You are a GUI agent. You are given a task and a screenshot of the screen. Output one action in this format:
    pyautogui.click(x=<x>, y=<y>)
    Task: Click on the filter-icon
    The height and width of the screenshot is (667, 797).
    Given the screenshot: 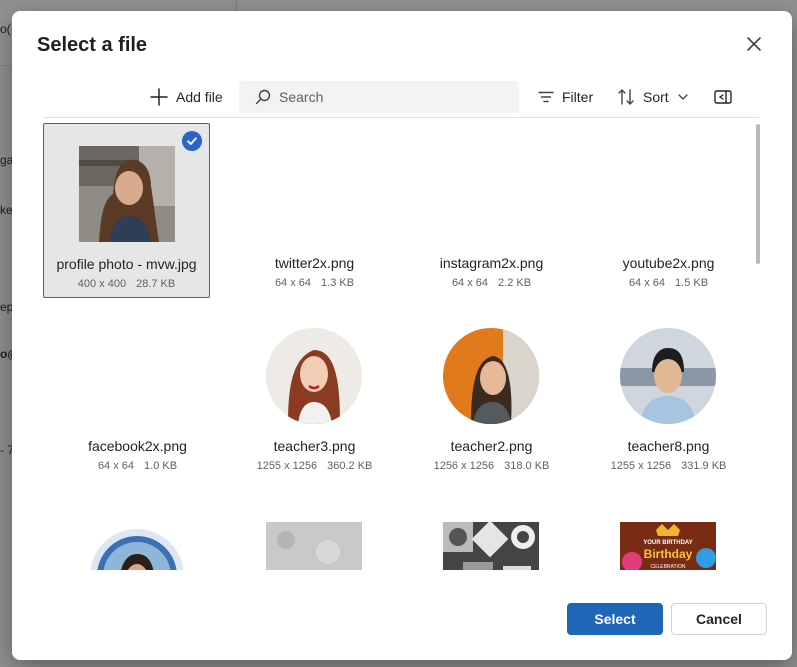 What is the action you would take?
    pyautogui.click(x=546, y=97)
    